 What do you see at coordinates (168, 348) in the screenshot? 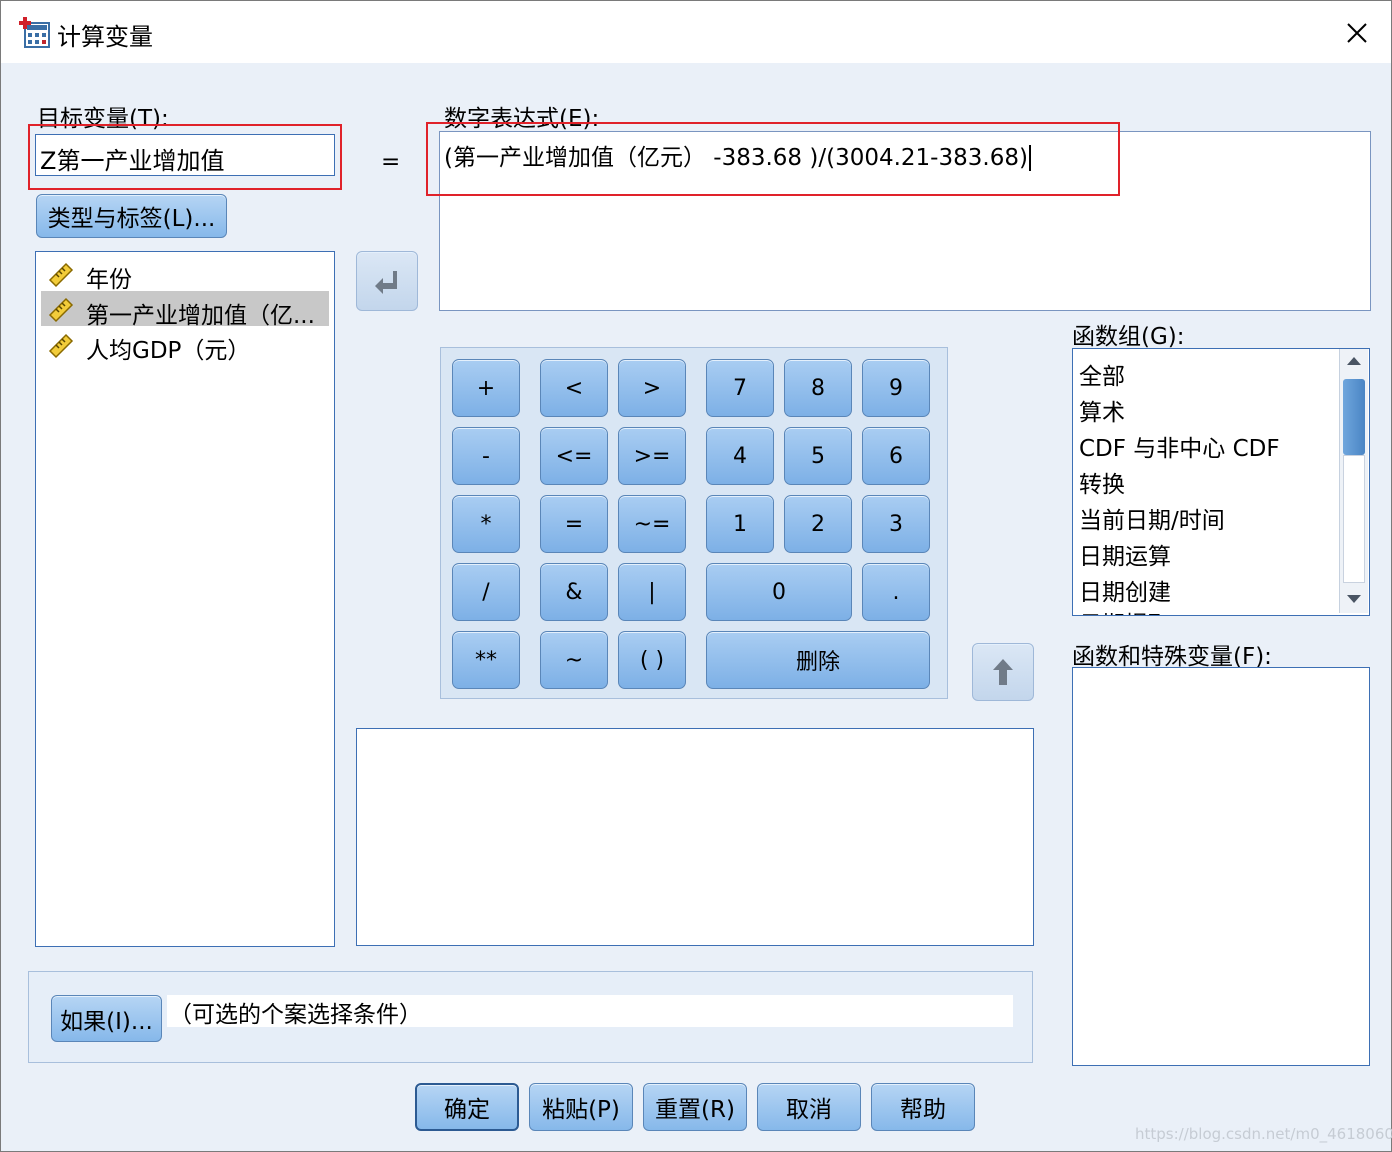
I see `variable-item-gdp-per-capita: 人均GDP（元）` at bounding box center [168, 348].